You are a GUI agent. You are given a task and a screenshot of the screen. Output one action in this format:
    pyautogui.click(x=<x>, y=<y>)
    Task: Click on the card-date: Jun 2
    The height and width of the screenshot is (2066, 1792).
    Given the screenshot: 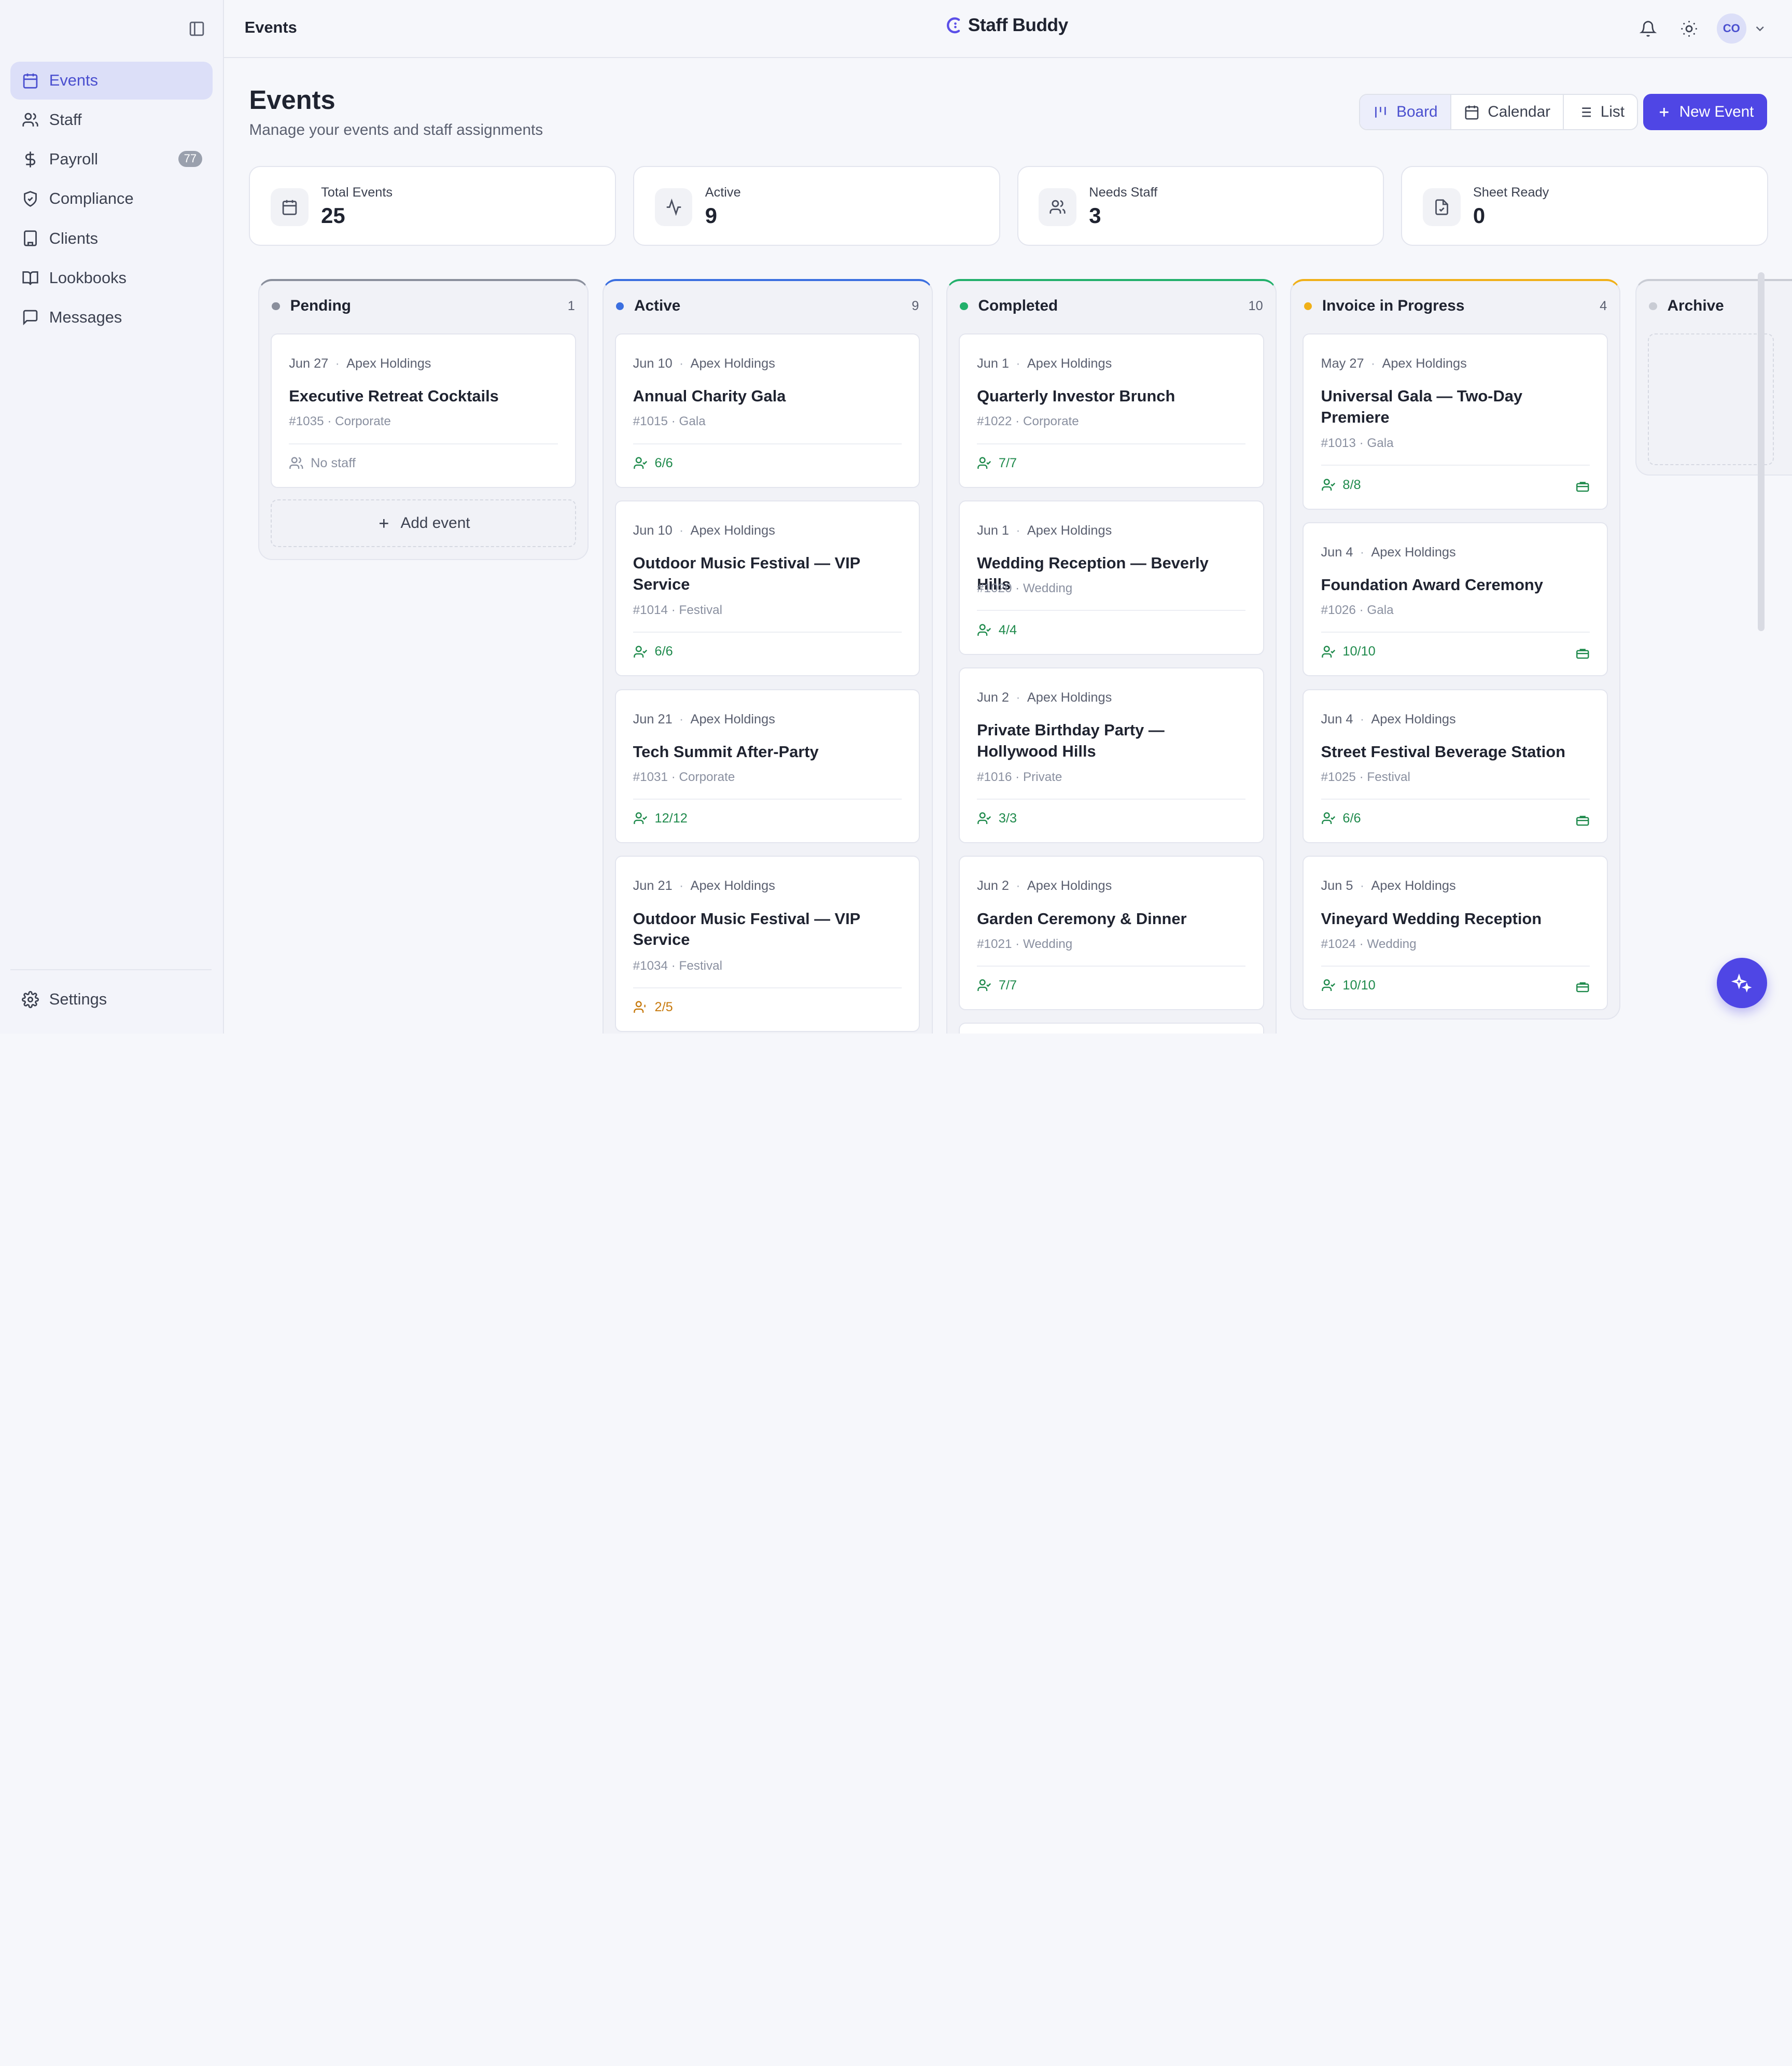 What is the action you would take?
    pyautogui.click(x=993, y=886)
    